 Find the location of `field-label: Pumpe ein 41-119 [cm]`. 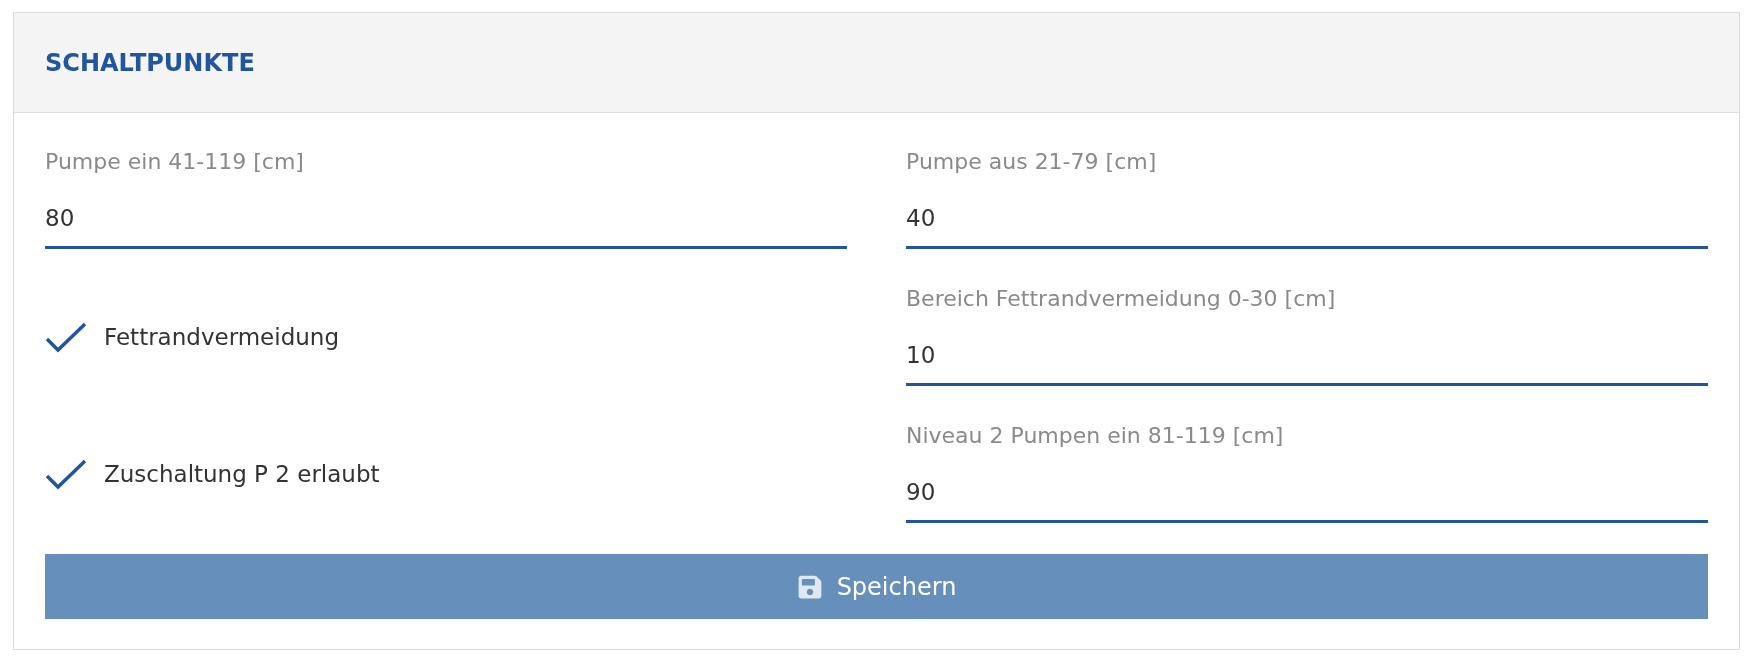

field-label: Pumpe ein 41-119 [cm] is located at coordinates (174, 162).